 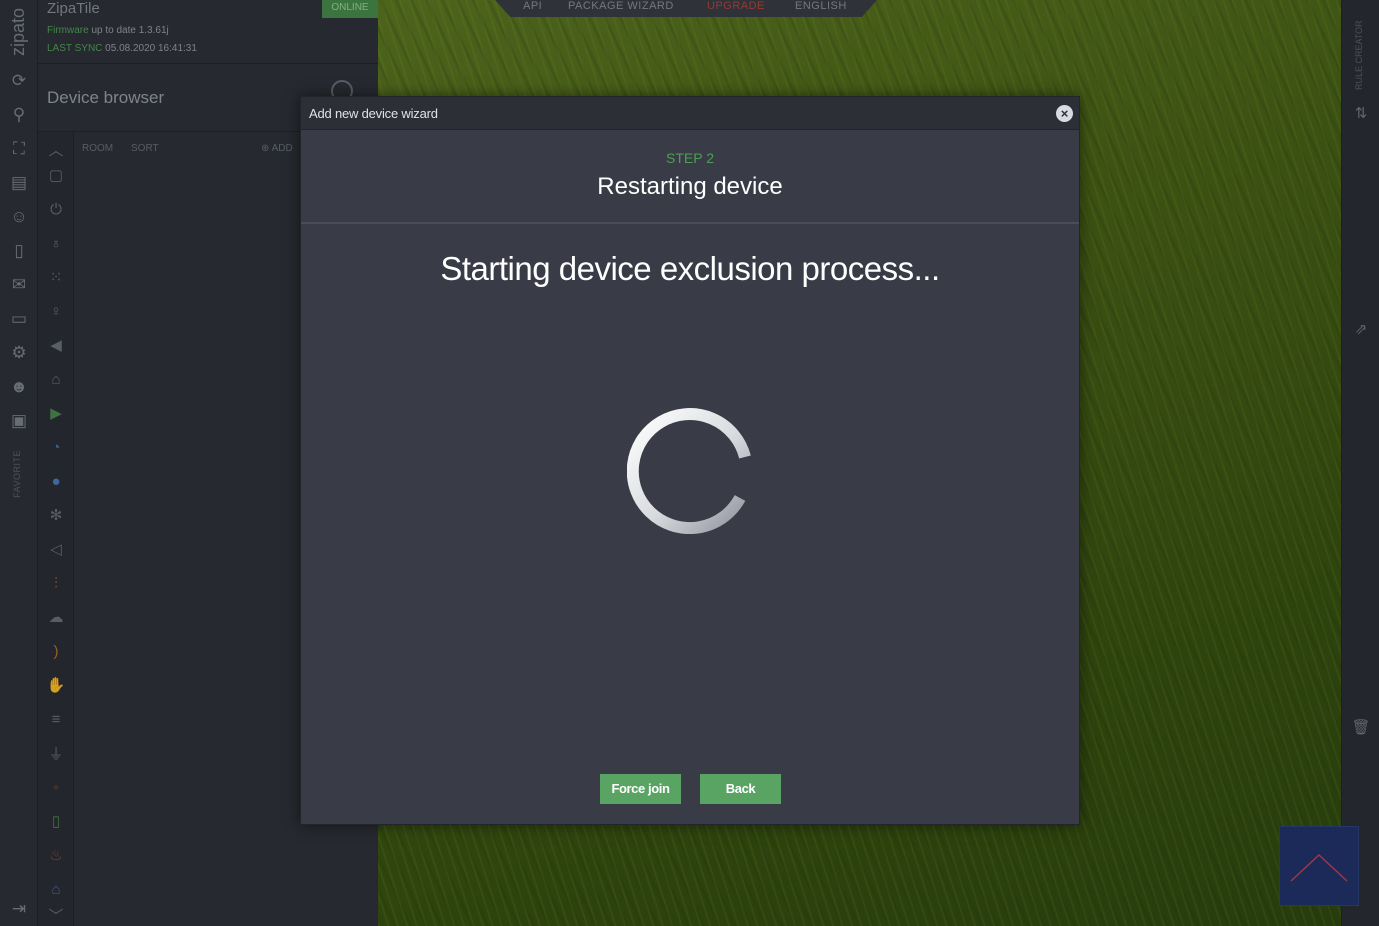 I want to click on step-title: Restarting device, so click(x=690, y=186).